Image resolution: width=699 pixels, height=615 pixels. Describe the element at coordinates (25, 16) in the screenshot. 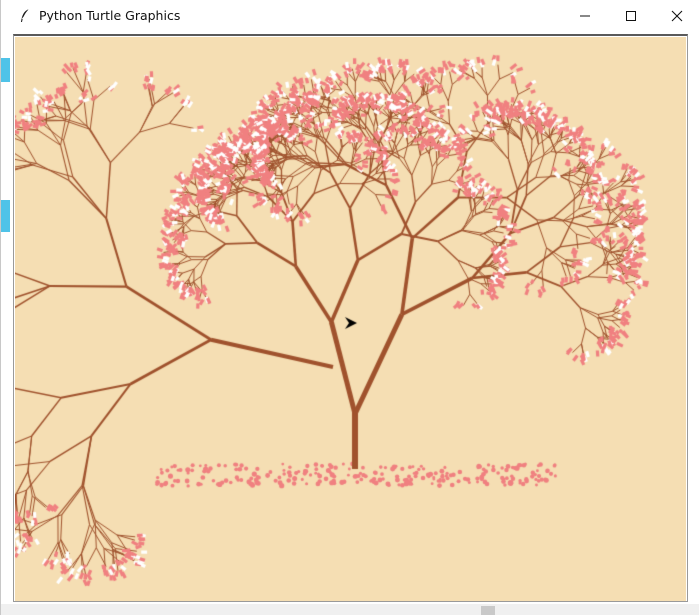

I see `feather-icon` at that location.